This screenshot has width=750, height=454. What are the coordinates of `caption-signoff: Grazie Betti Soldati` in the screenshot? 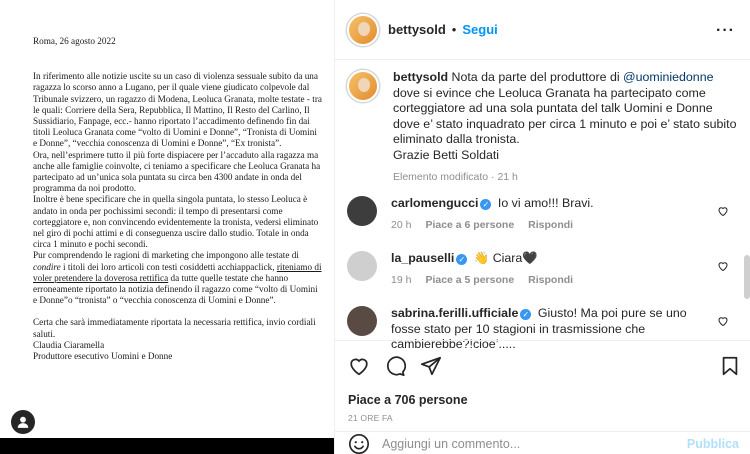 It's located at (446, 154).